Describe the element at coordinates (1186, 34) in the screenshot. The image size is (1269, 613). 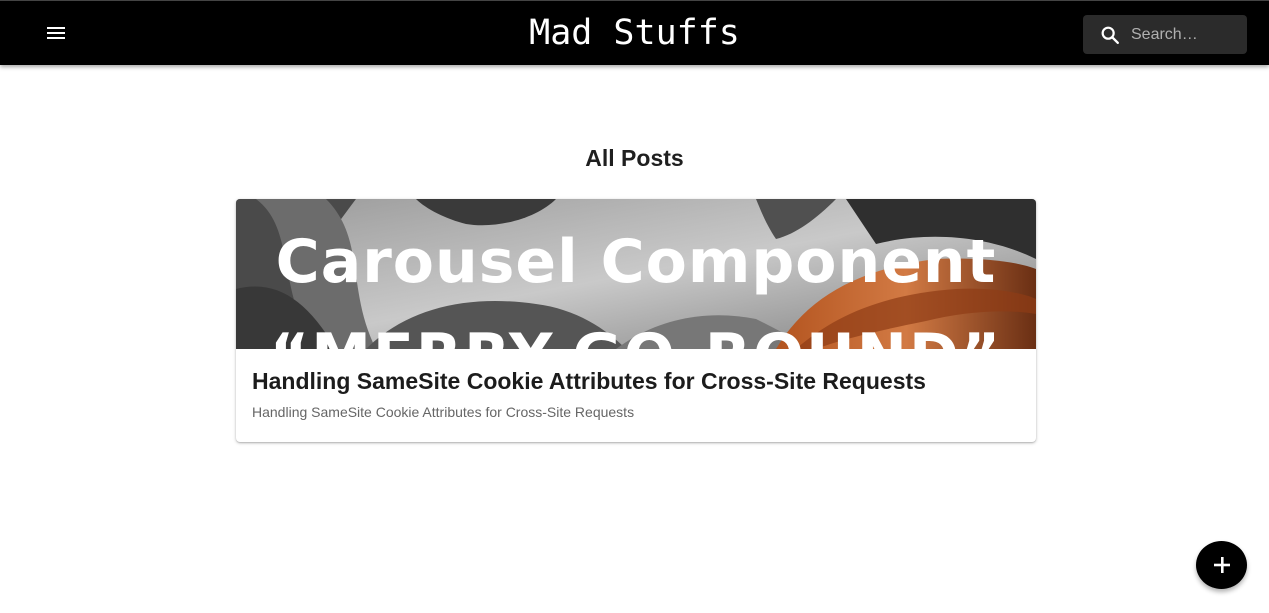
I see `search-input` at that location.